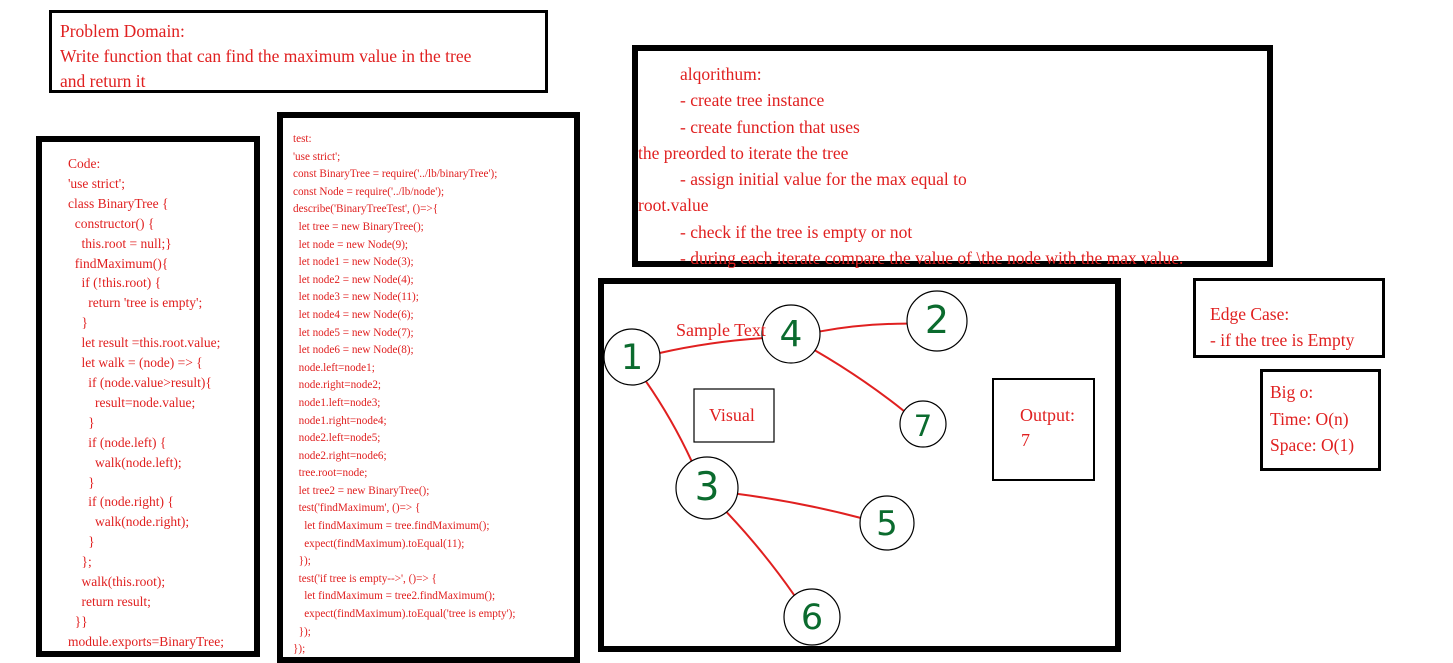 The height and width of the screenshot is (663, 1453). I want to click on tree-node-label: 2, so click(937, 320).